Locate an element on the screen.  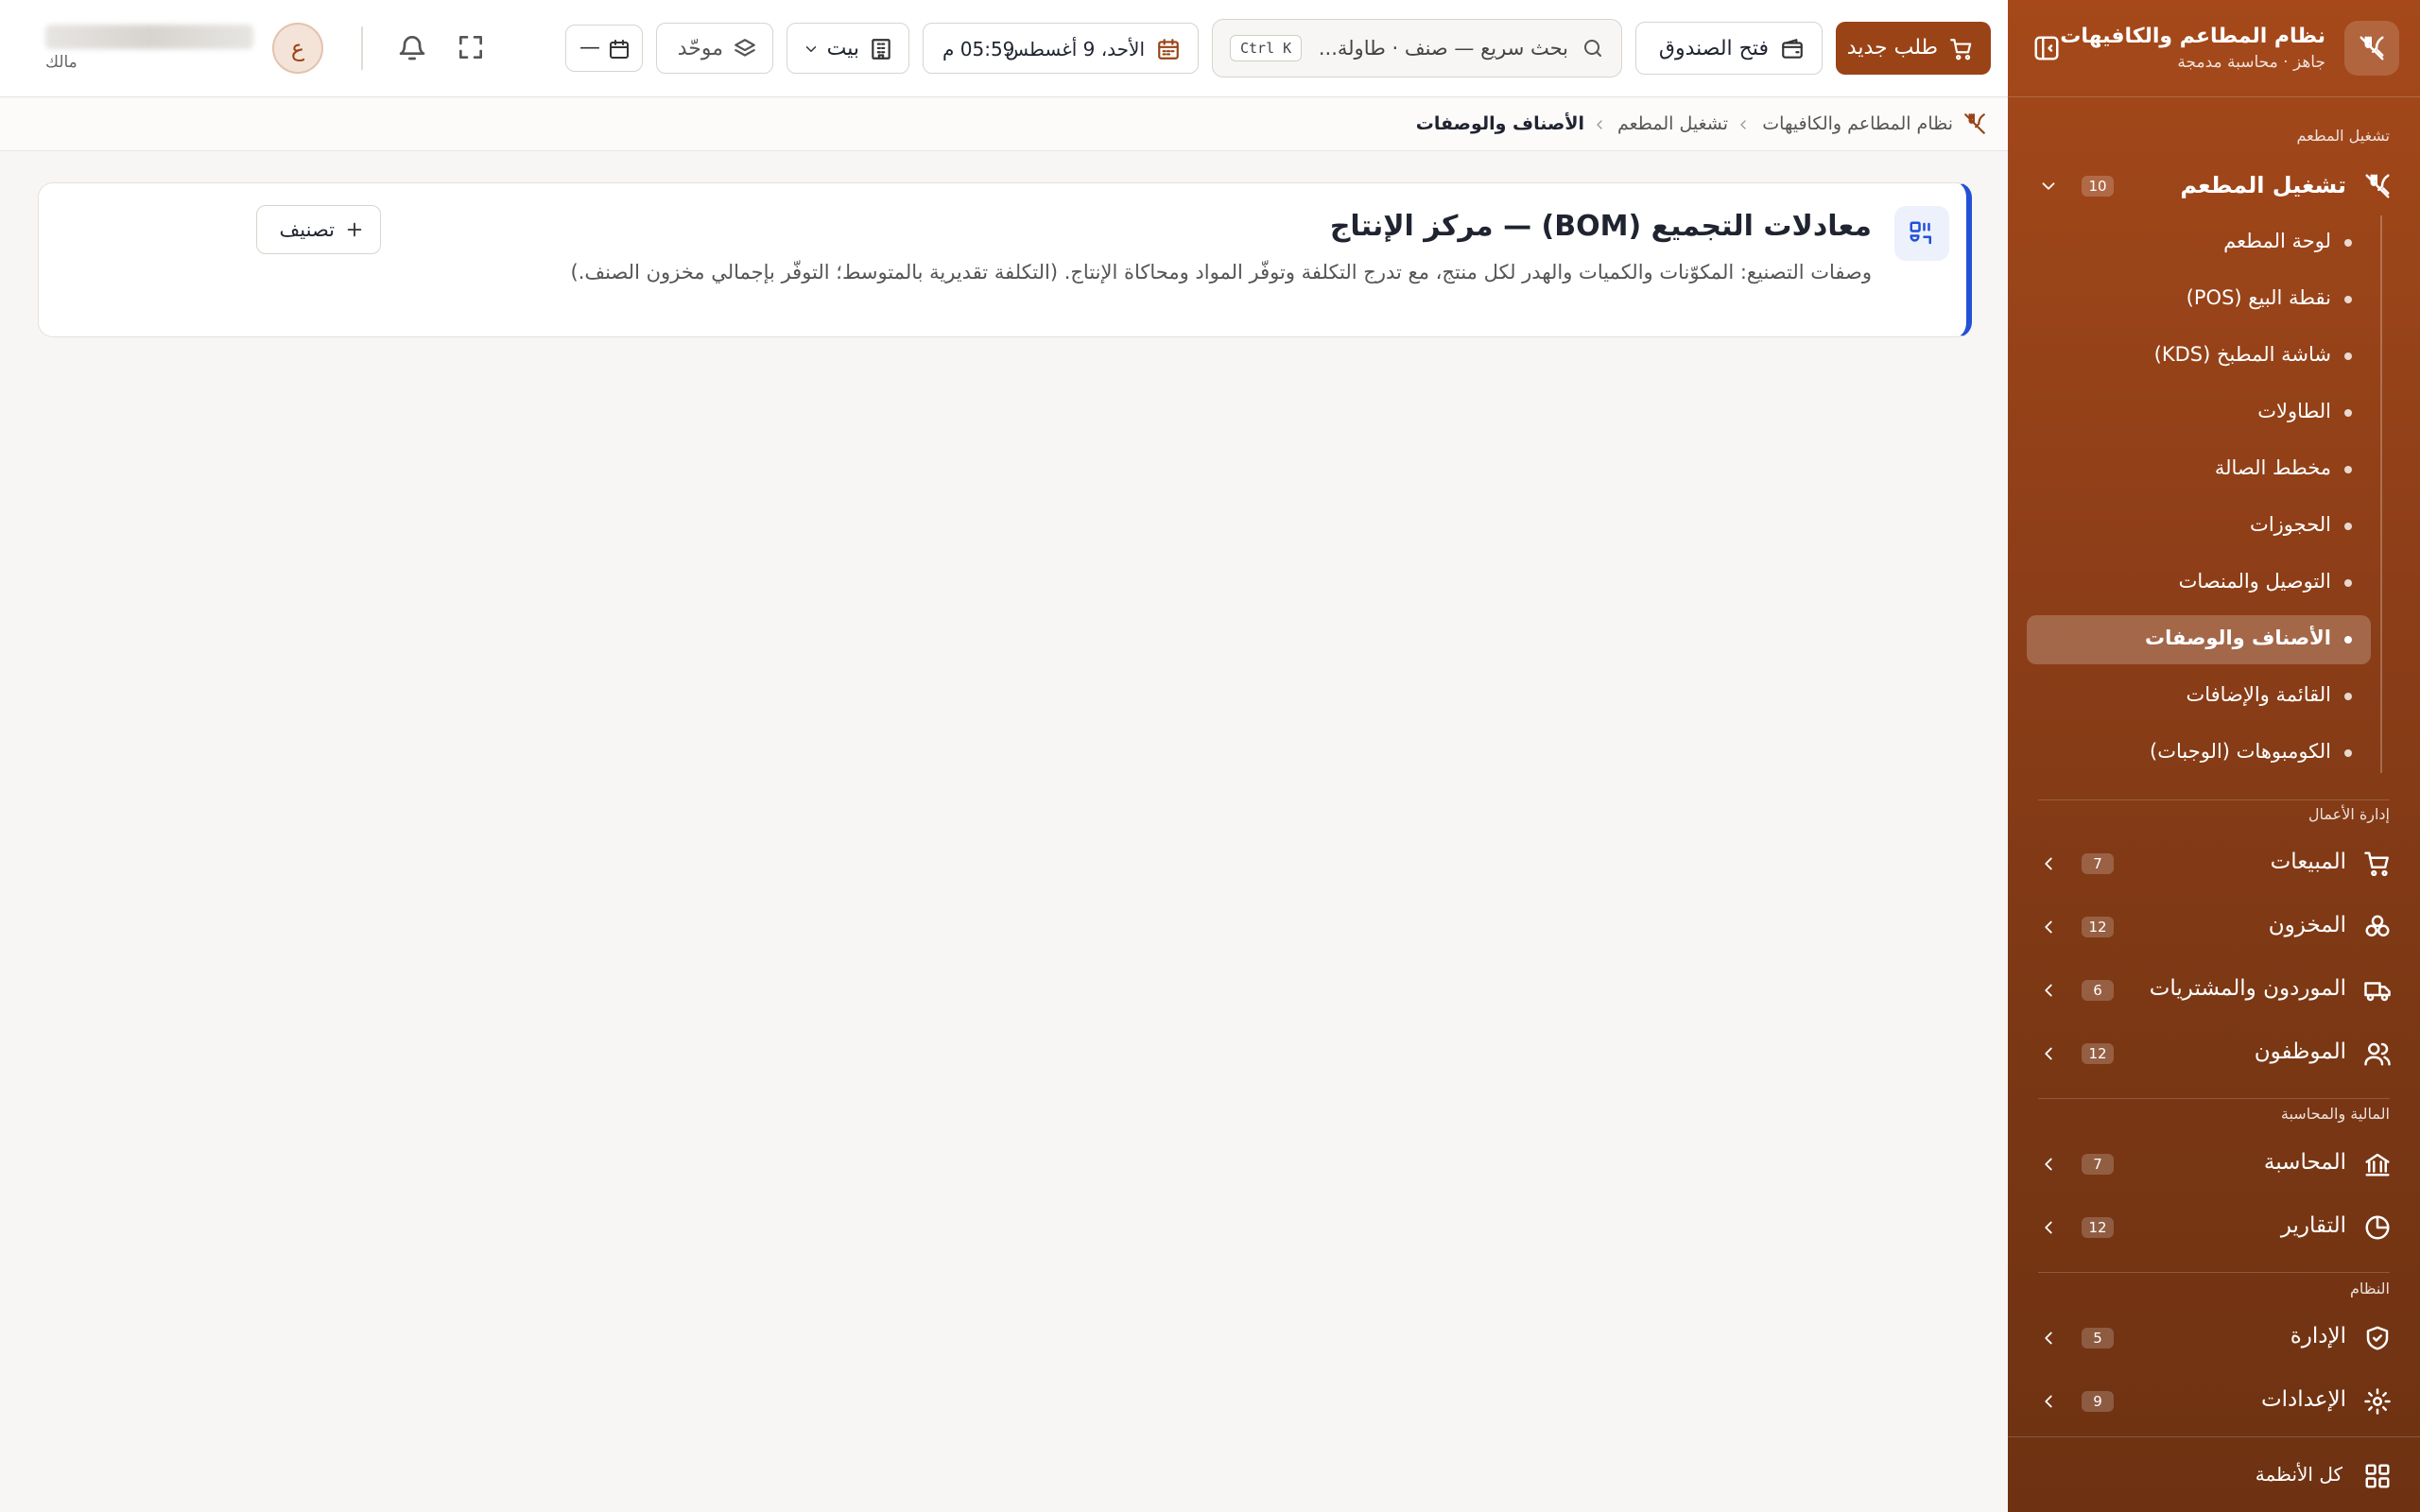
all-systems-link: كل الأنظمة is located at coordinates (2214, 1474).